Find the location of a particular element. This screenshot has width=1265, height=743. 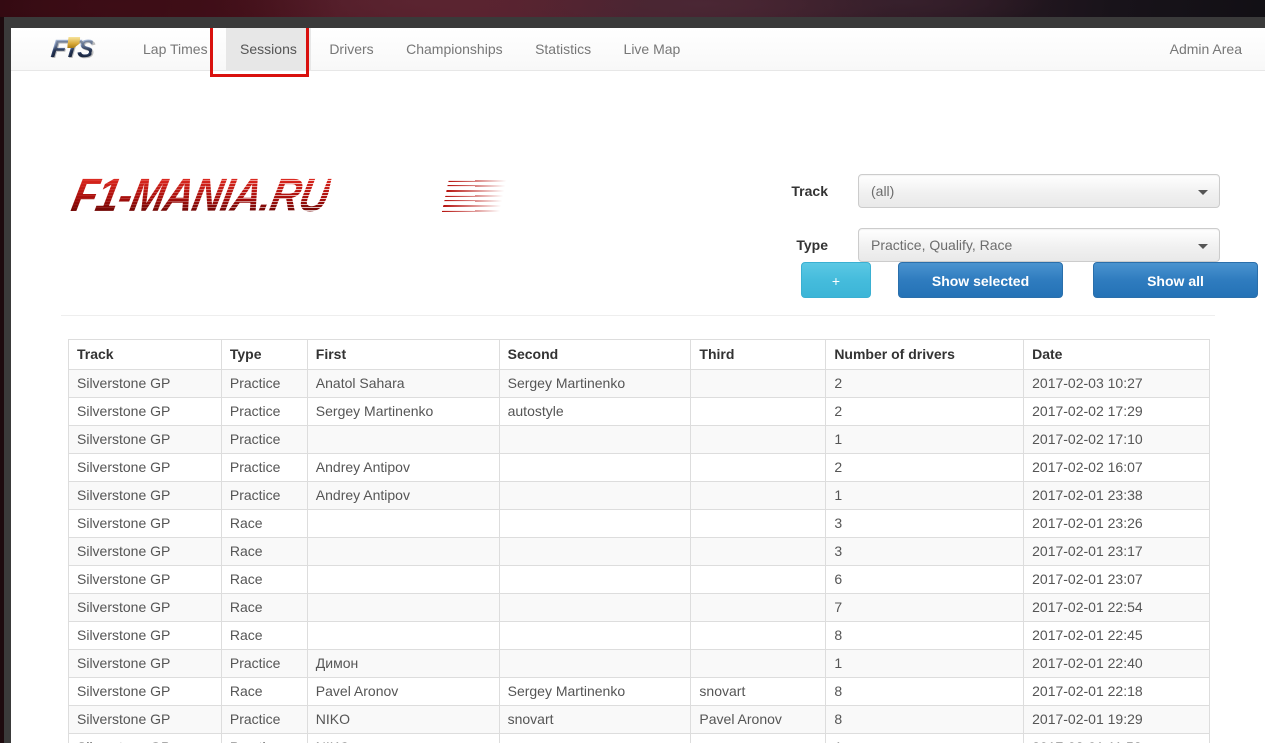

cell-date: 2017-02-01 23:26 is located at coordinates (1116, 523).